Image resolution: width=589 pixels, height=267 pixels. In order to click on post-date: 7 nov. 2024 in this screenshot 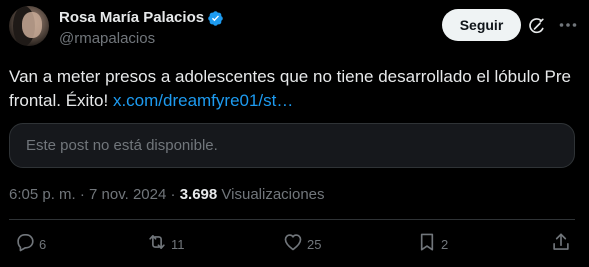, I will do `click(127, 194)`.